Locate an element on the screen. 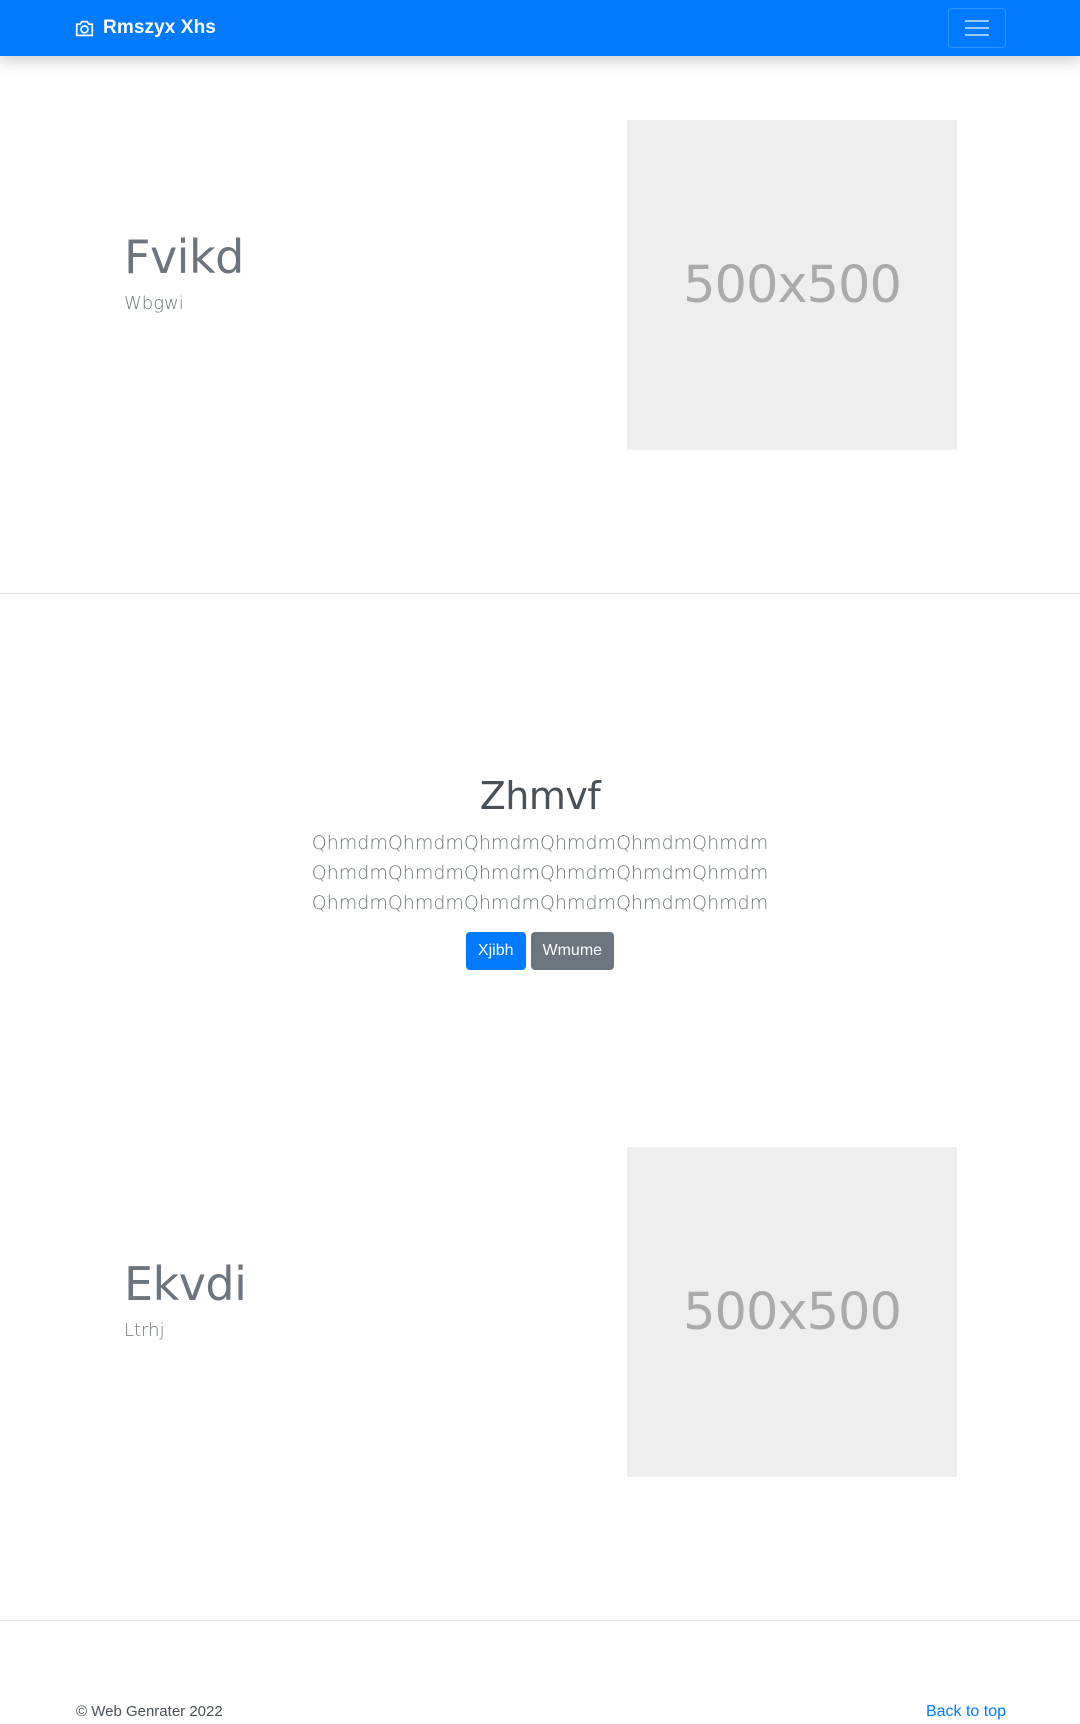 The height and width of the screenshot is (1724, 1080). camera-icon is located at coordinates (84, 28).